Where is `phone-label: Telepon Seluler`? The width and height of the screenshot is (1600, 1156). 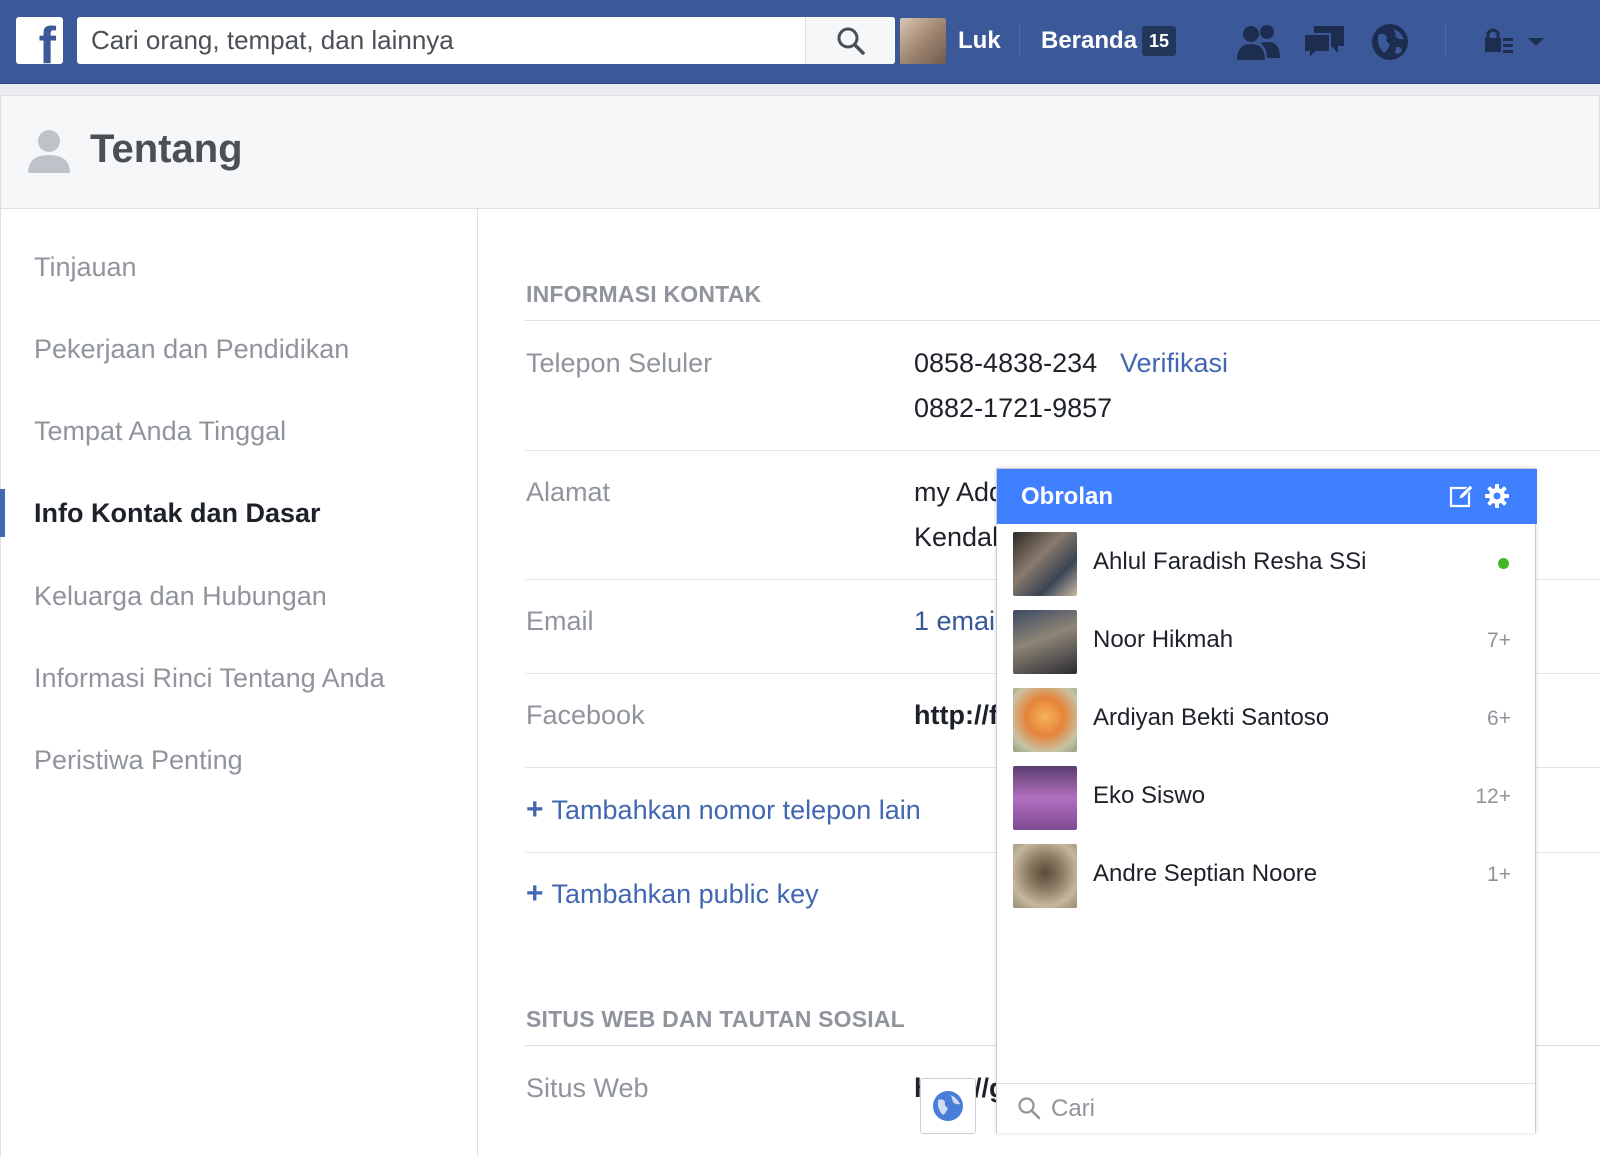
phone-label: Telepon Seluler is located at coordinates (619, 363).